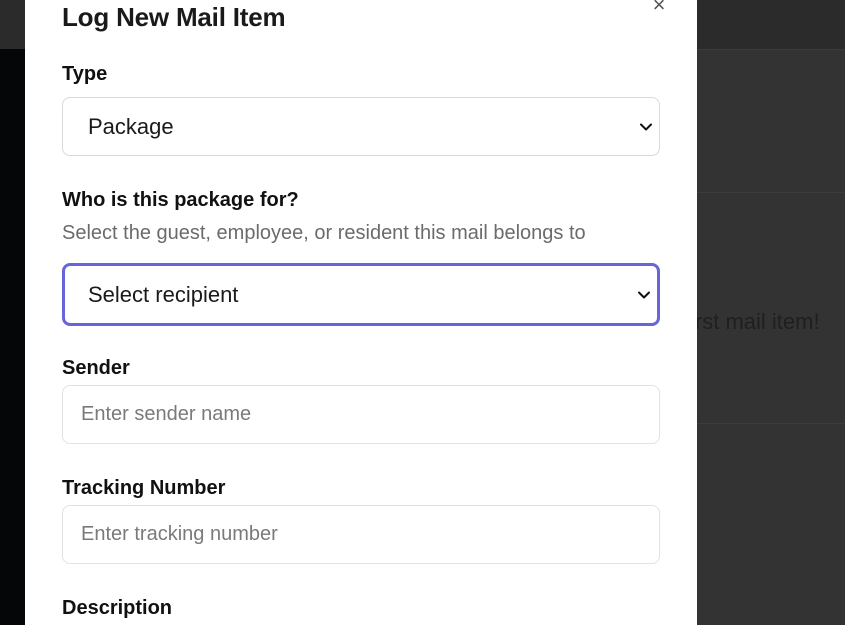 This screenshot has height=625, width=845. What do you see at coordinates (85, 74) in the screenshot?
I see `type-label: Type` at bounding box center [85, 74].